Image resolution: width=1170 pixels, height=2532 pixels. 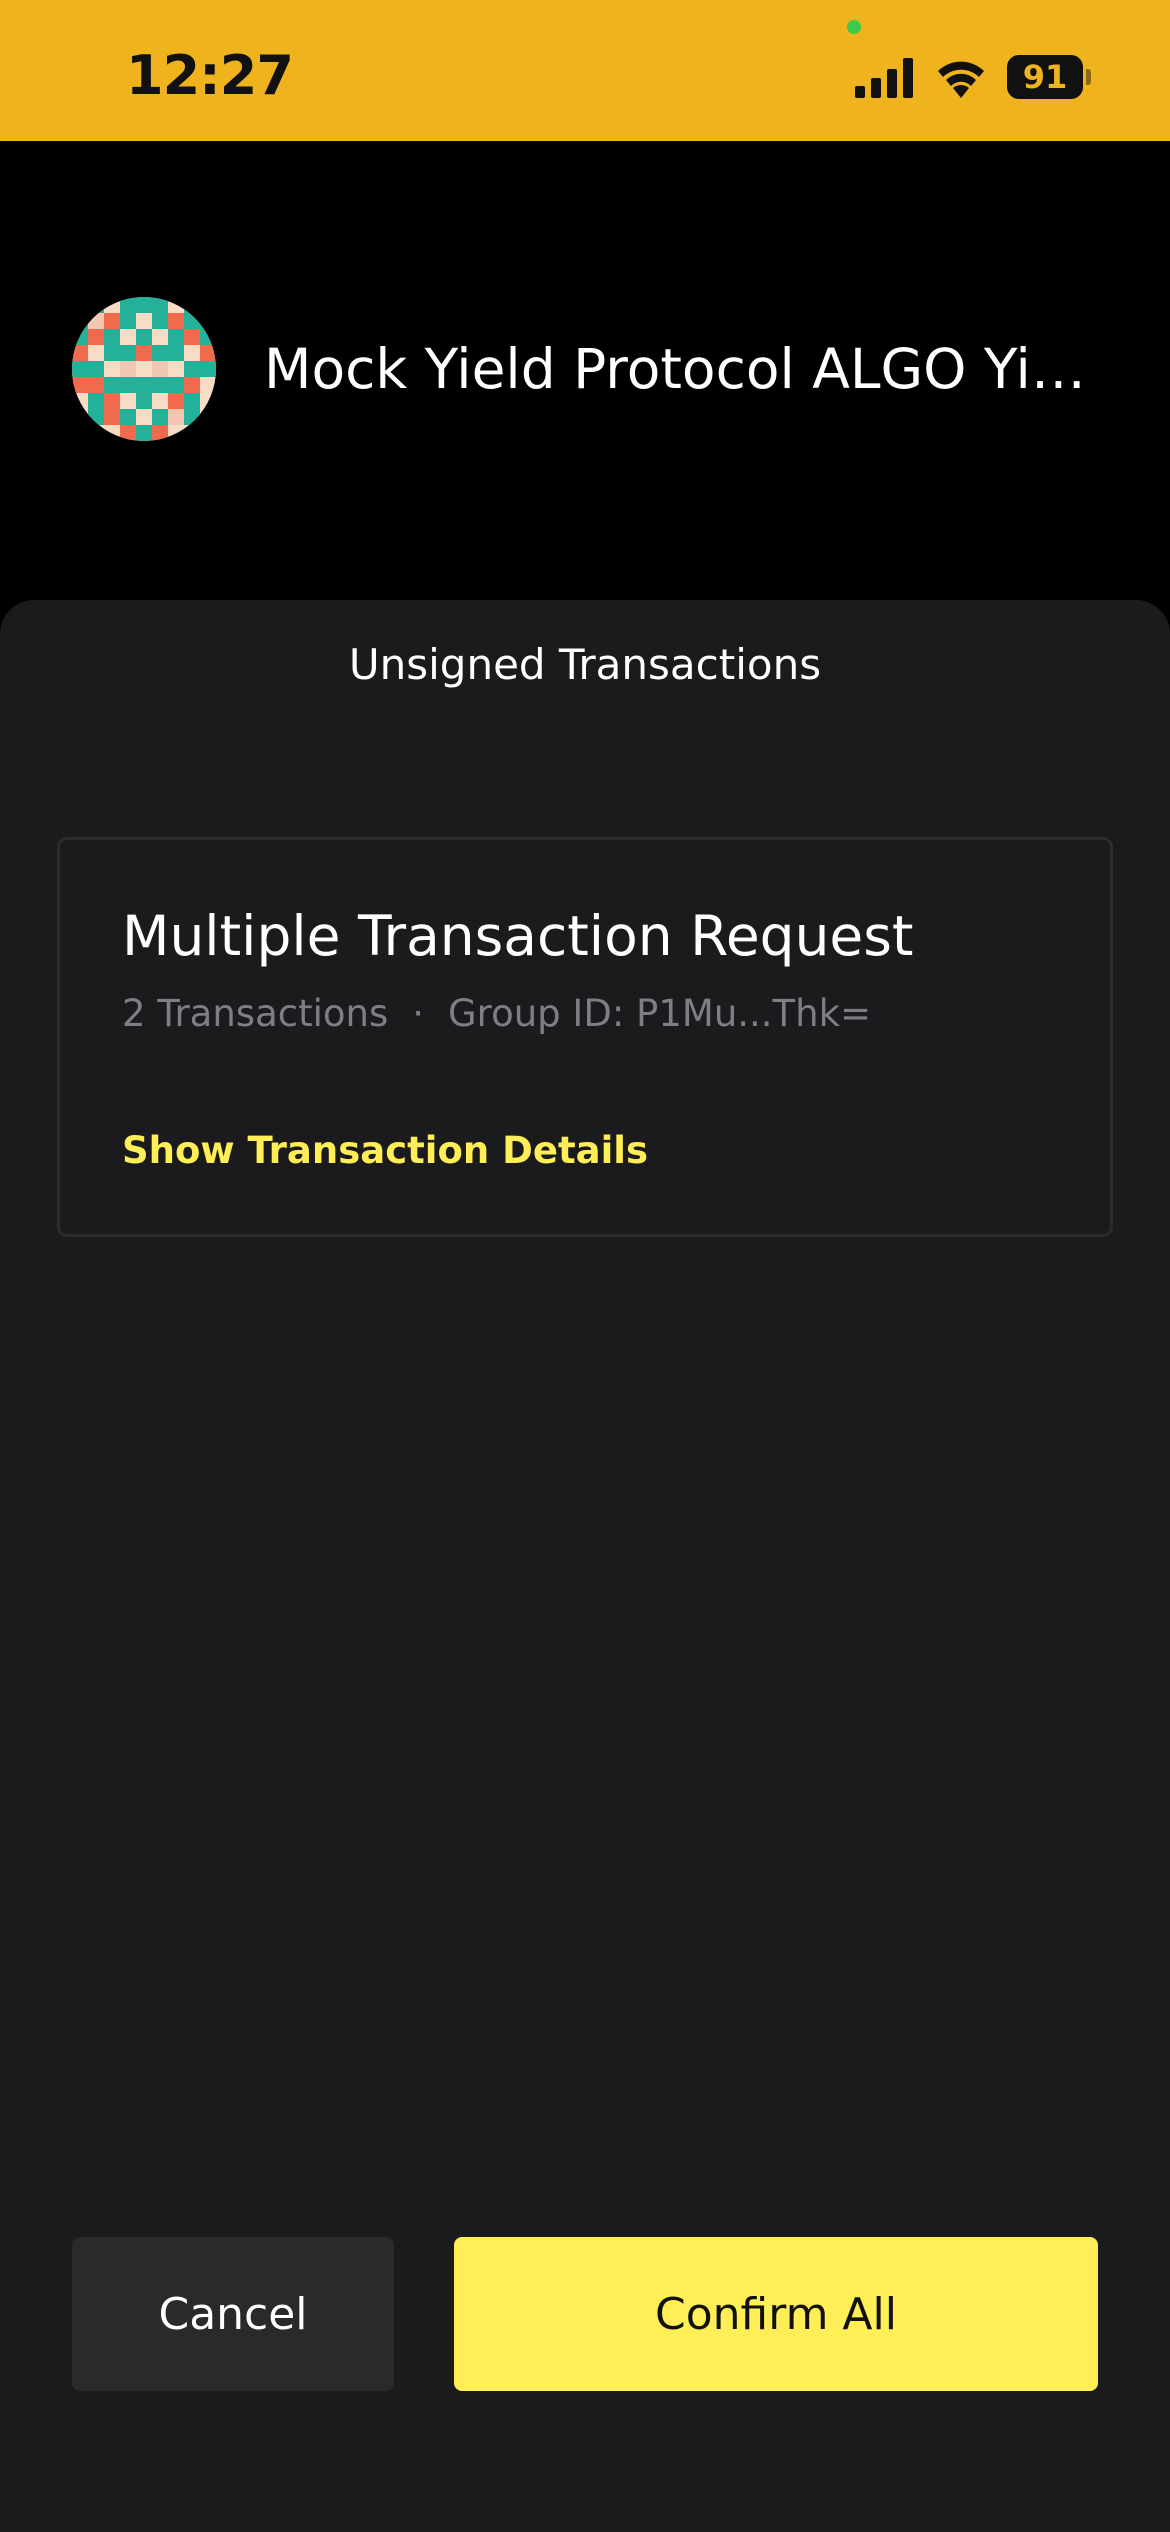 I want to click on signal-icon, so click(x=884, y=78).